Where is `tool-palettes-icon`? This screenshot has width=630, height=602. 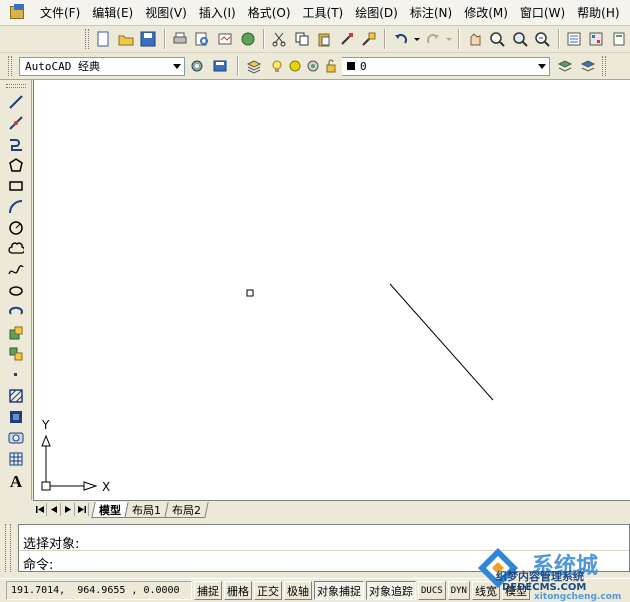
tool-palettes-icon is located at coordinates (619, 39).